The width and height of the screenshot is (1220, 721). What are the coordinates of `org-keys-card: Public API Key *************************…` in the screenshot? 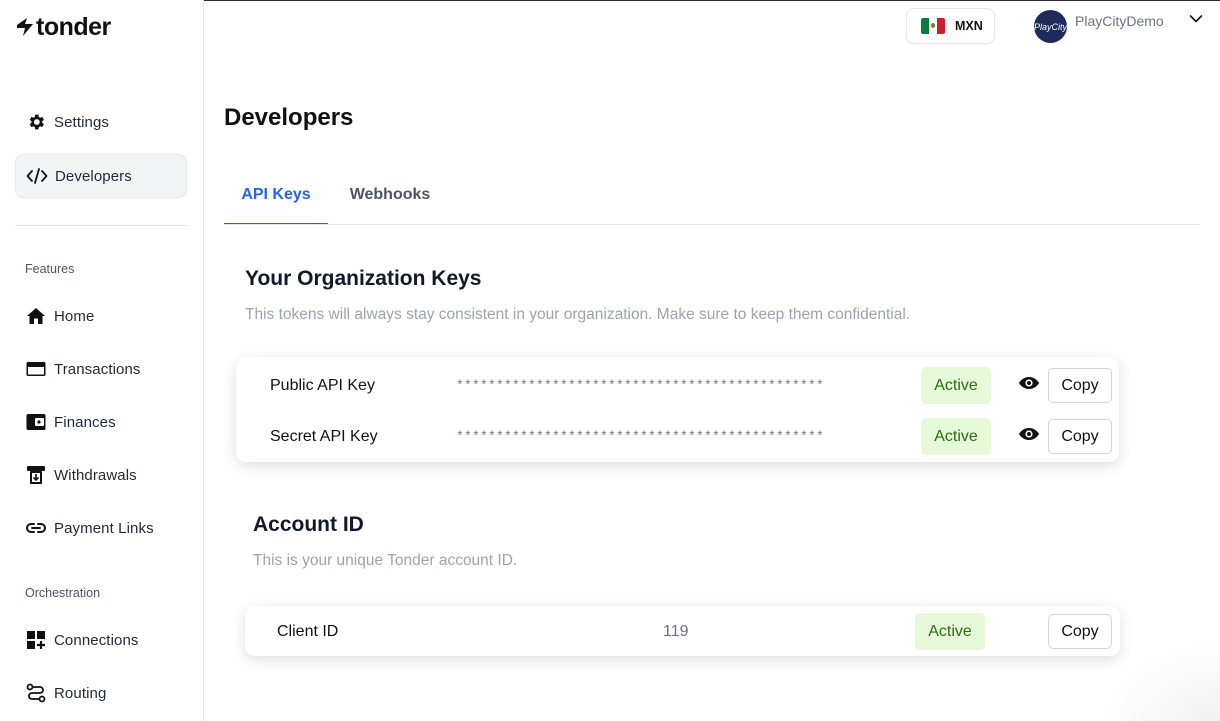 It's located at (677, 409).